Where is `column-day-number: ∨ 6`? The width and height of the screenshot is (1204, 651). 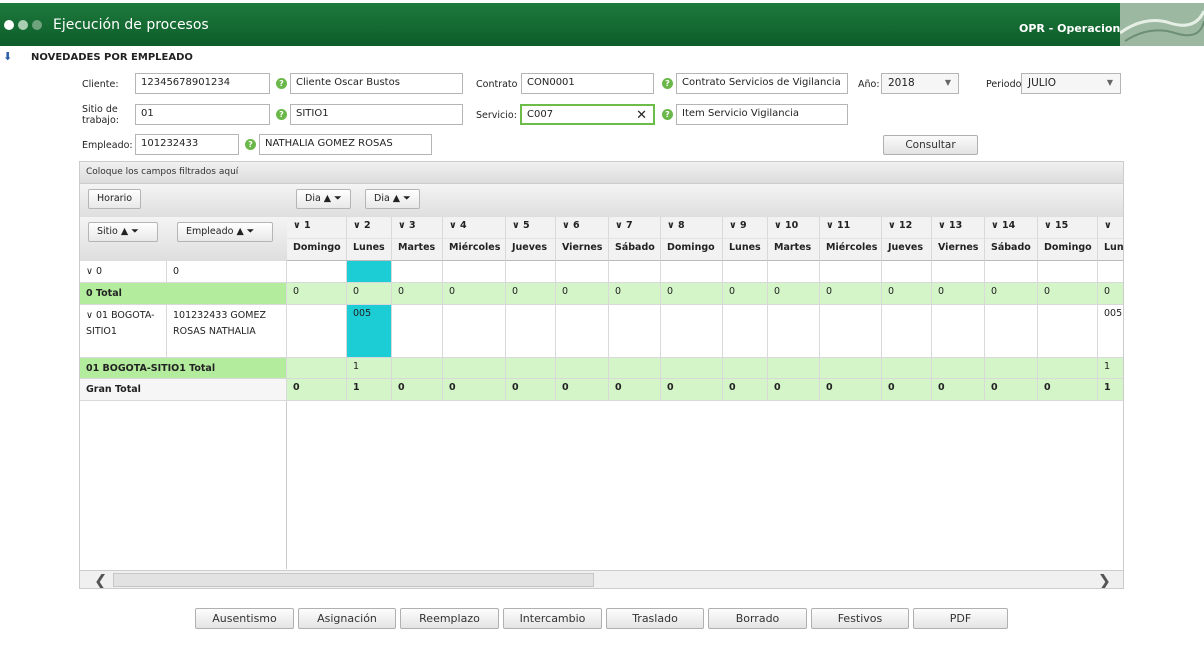 column-day-number: ∨ 6 is located at coordinates (582, 228).